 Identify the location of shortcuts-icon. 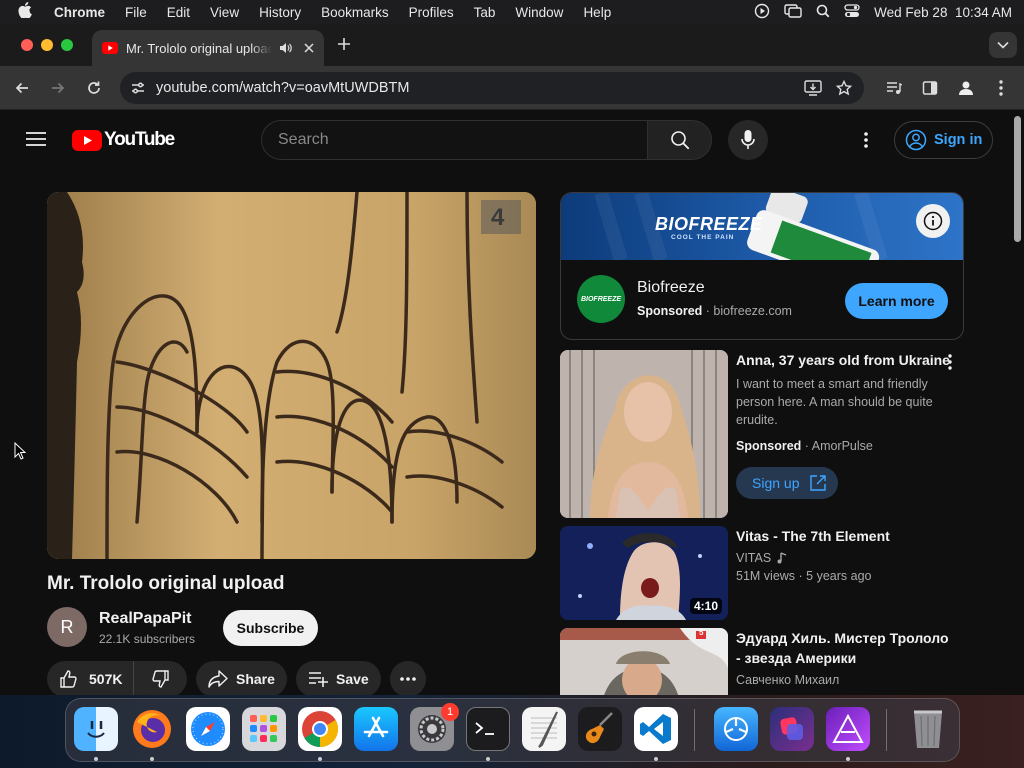
(792, 729).